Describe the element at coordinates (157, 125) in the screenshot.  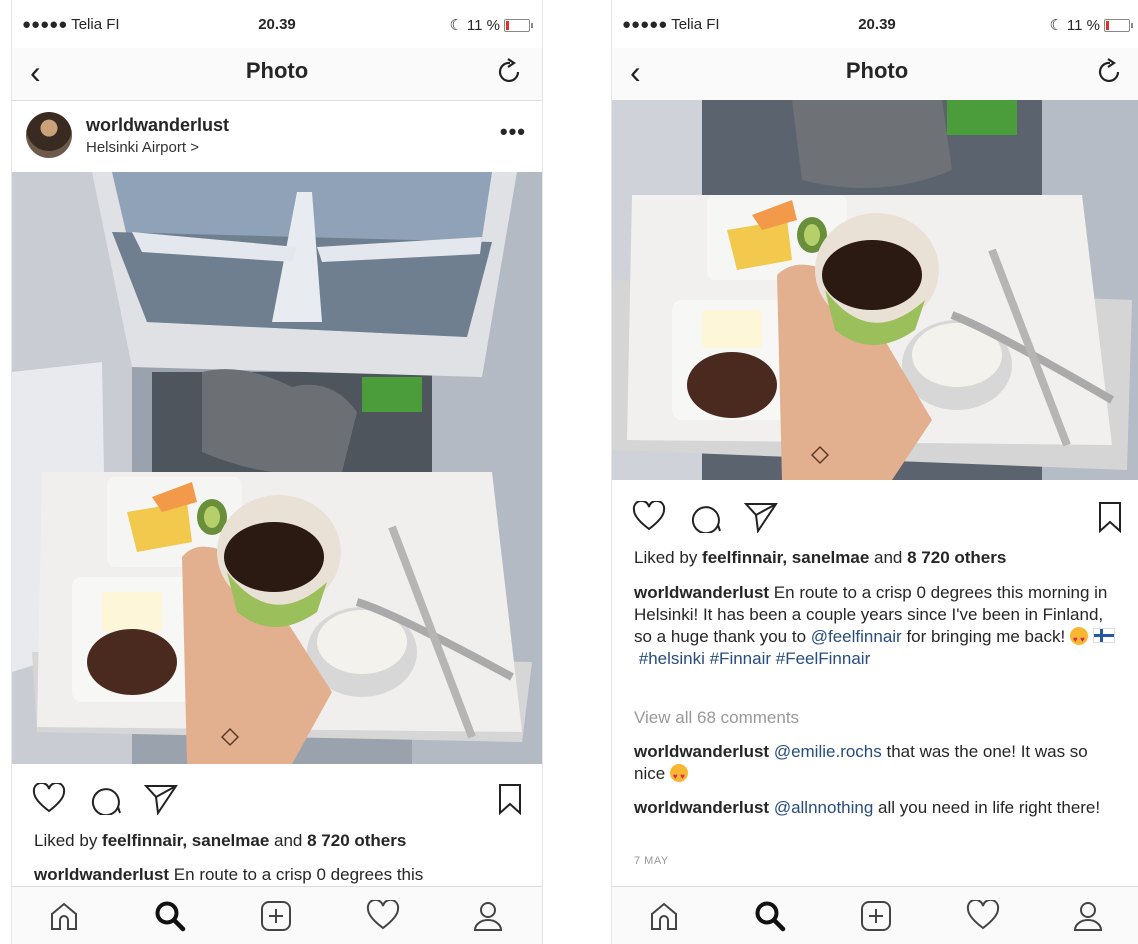
I see `post-username: worldwanderlust` at that location.